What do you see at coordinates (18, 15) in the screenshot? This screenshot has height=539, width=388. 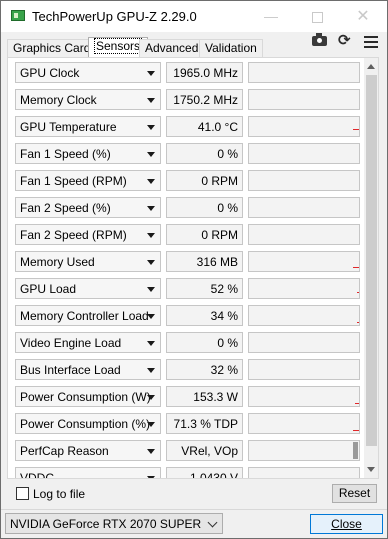 I see `gpuz-app-icon` at bounding box center [18, 15].